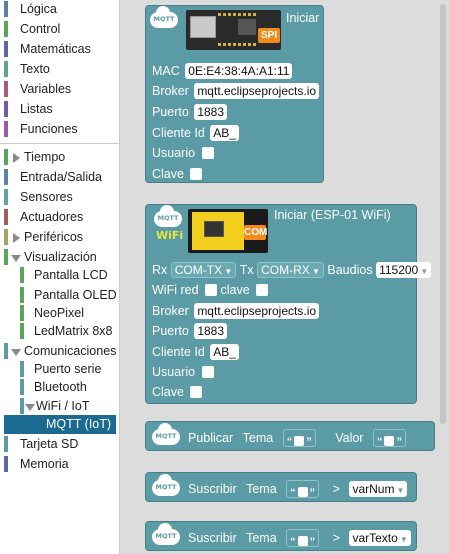  What do you see at coordinates (269, 35) in the screenshot?
I see `spi-badge: SPI` at bounding box center [269, 35].